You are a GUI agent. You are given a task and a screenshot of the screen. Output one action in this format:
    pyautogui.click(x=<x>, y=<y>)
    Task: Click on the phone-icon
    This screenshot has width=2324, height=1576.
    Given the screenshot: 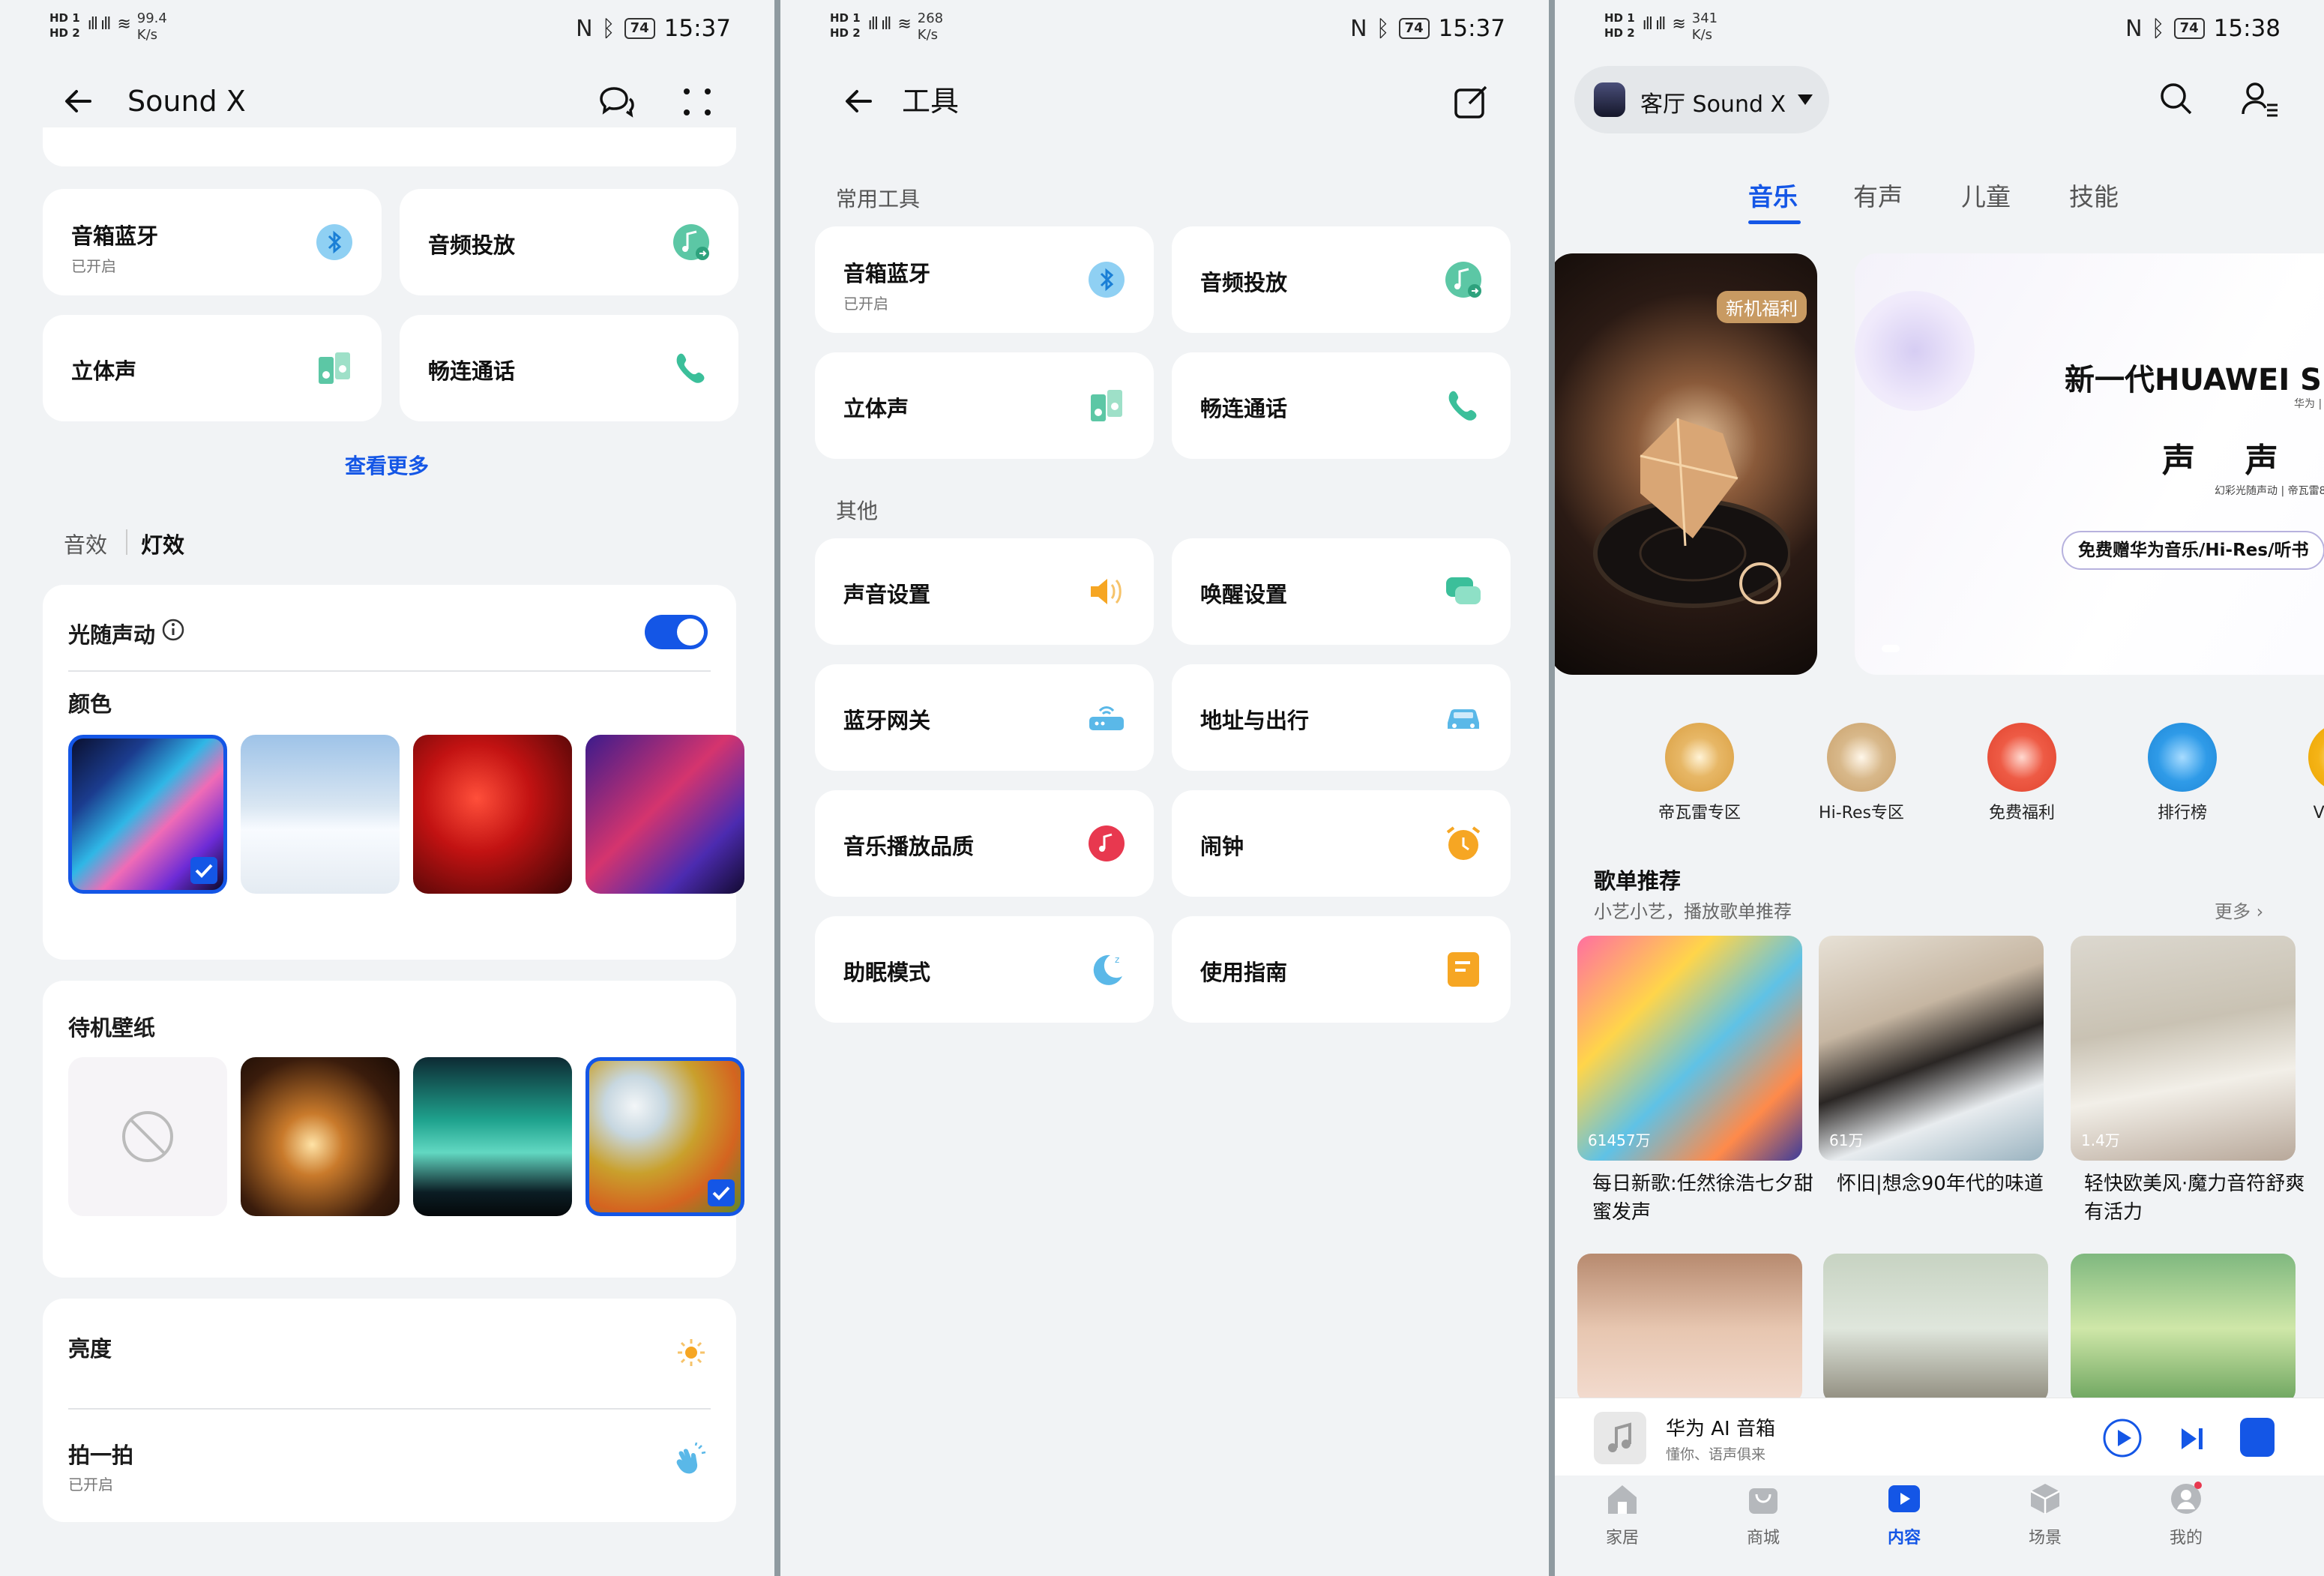 What is the action you would take?
    pyautogui.click(x=690, y=368)
    